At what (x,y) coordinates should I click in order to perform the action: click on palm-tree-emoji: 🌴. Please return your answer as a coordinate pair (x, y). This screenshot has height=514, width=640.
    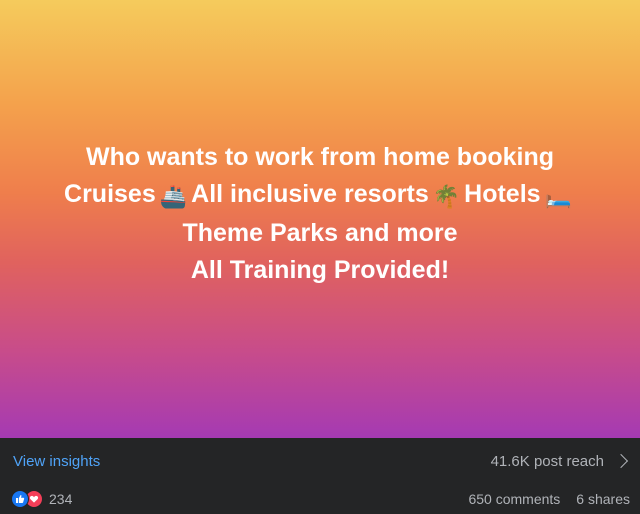
    Looking at the image, I should click on (446, 196).